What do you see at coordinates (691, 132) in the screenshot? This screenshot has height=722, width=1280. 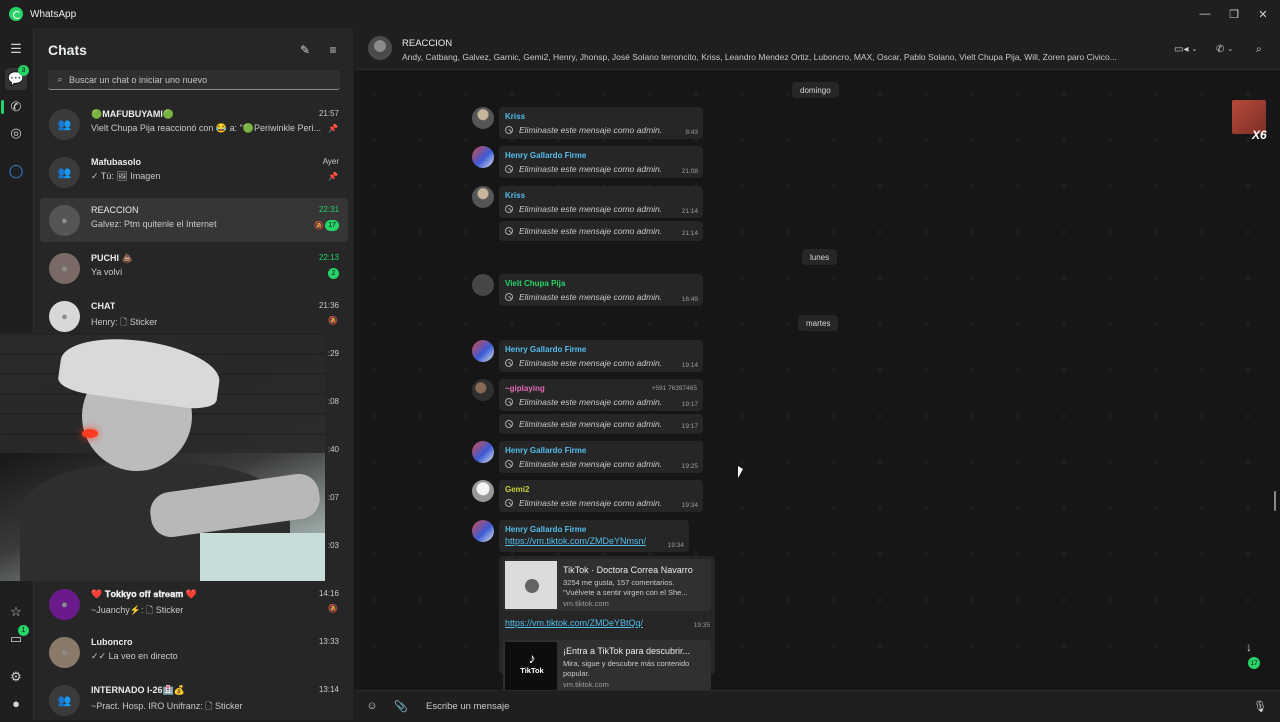 I see `message-time: 8:43` at bounding box center [691, 132].